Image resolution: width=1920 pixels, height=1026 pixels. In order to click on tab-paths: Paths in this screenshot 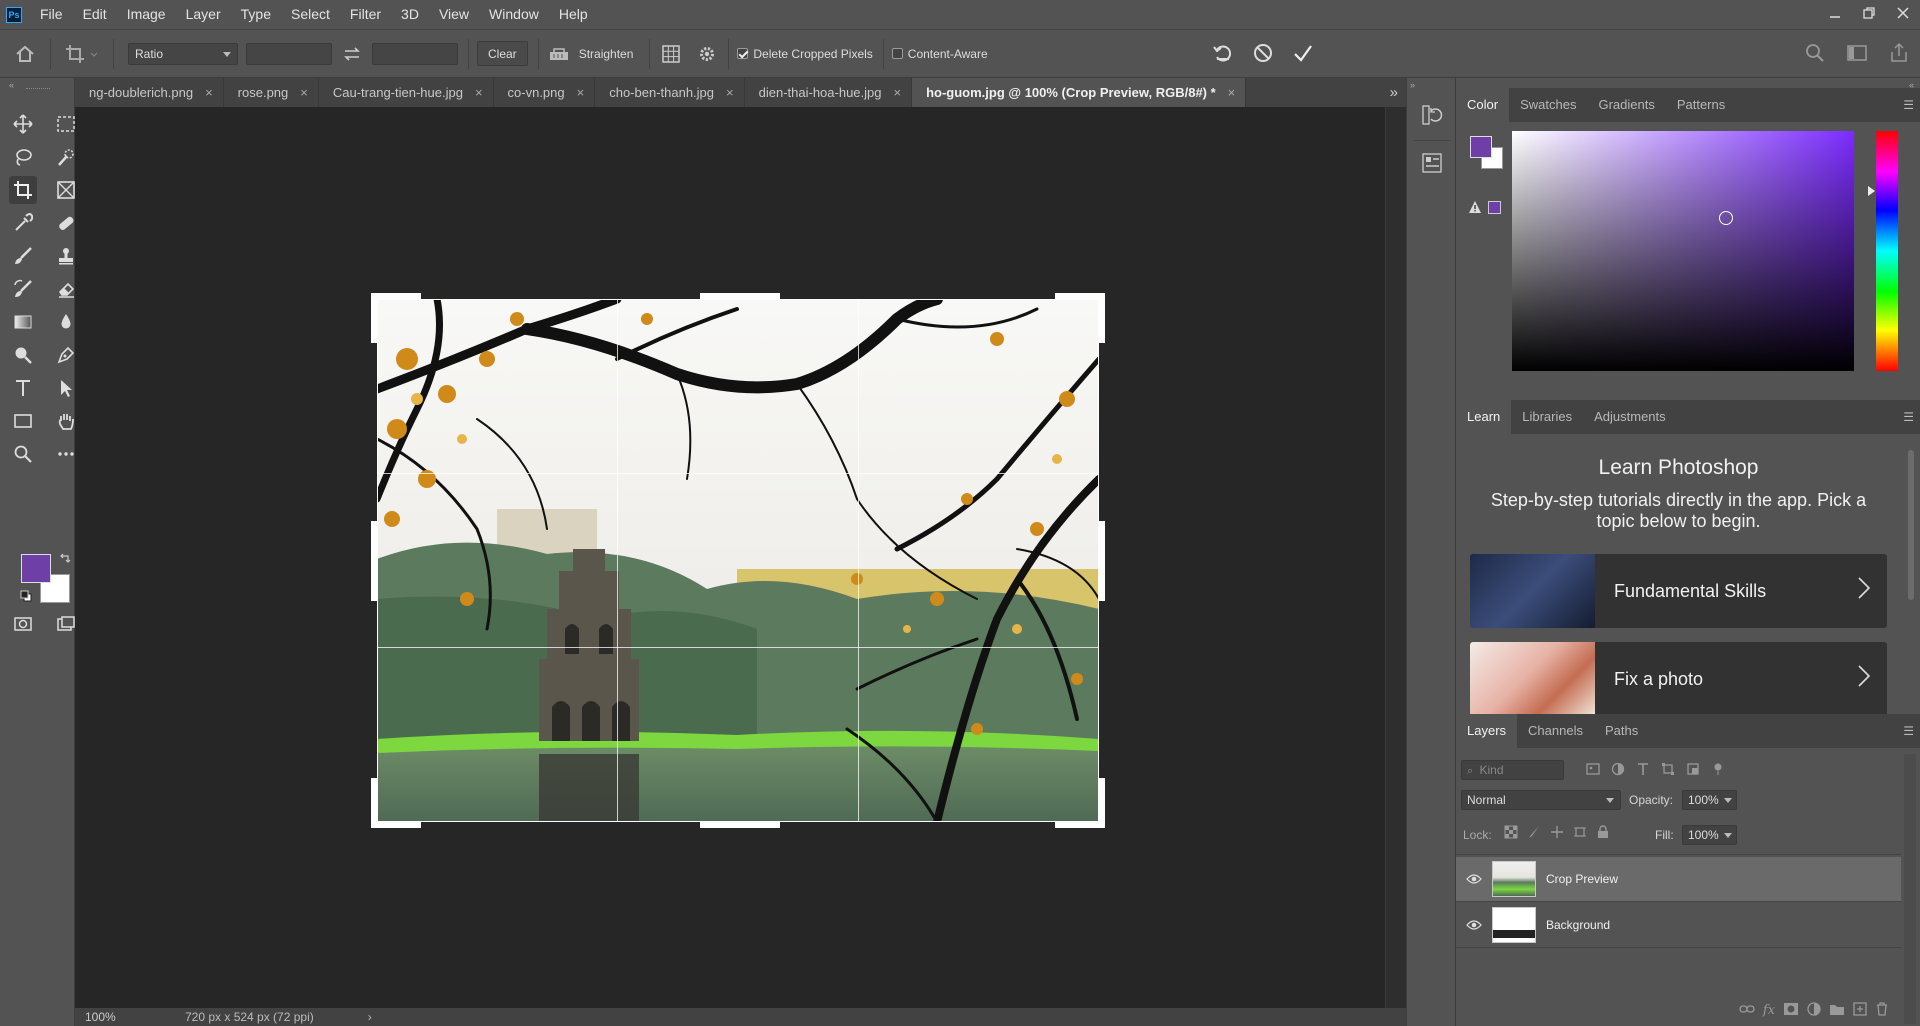, I will do `click(1621, 731)`.